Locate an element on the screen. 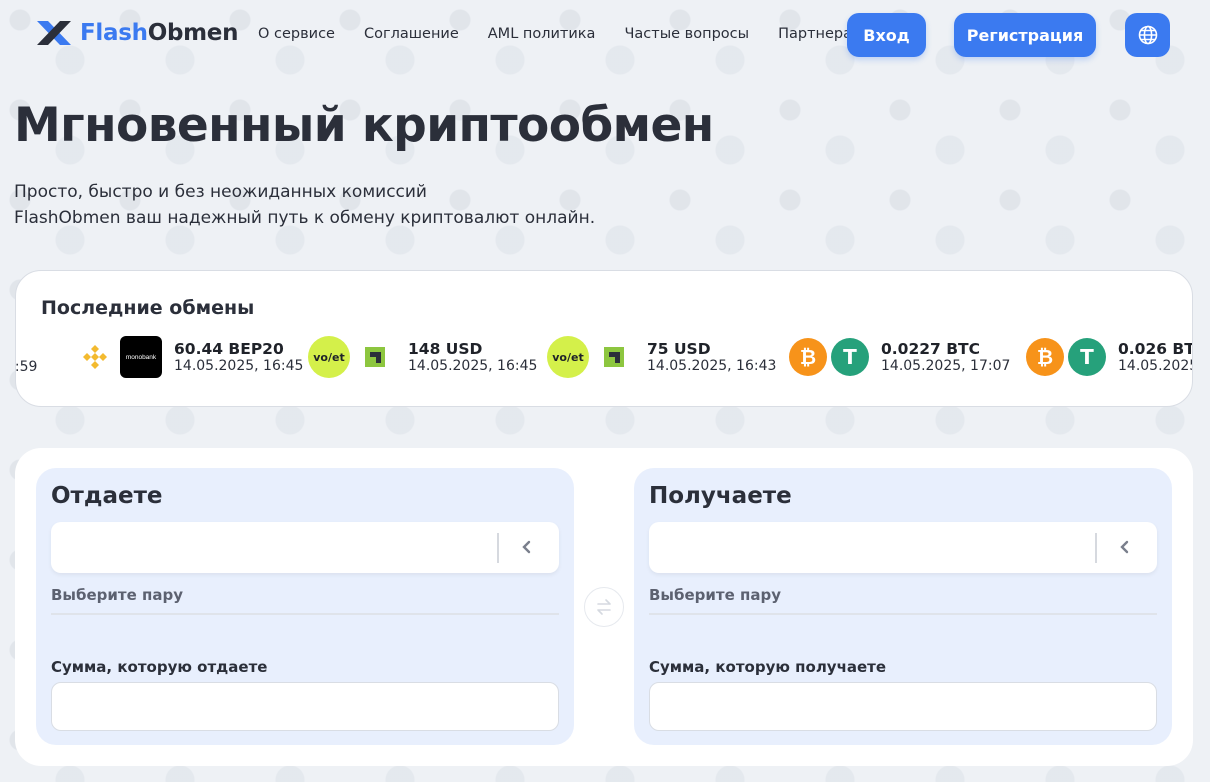  page-title: Мгновенный криптообмен is located at coordinates (364, 125).